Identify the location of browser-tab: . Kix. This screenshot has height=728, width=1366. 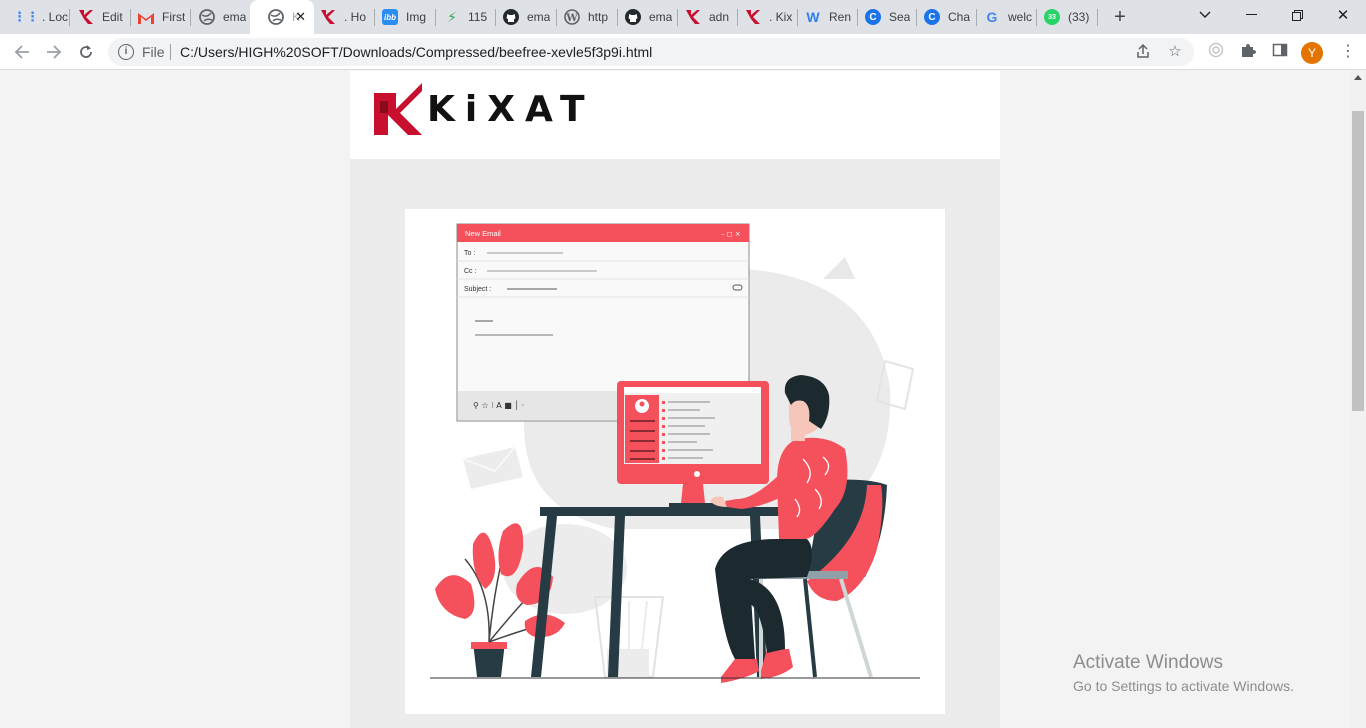
(761, 17).